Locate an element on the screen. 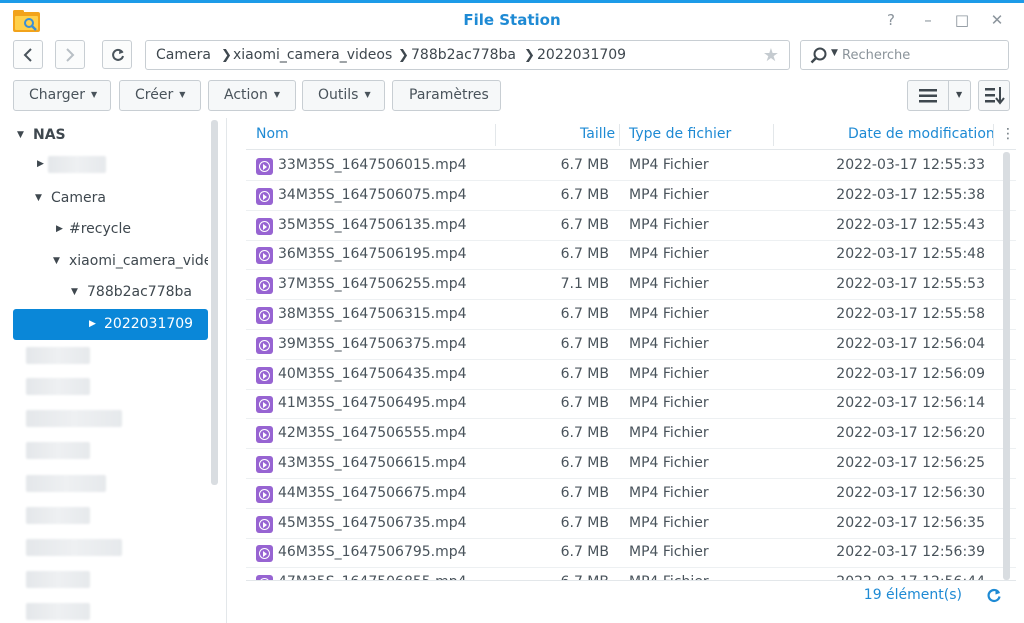 This screenshot has height=623, width=1024. file-name: 39M35S_1647506375.mp4 is located at coordinates (372, 343).